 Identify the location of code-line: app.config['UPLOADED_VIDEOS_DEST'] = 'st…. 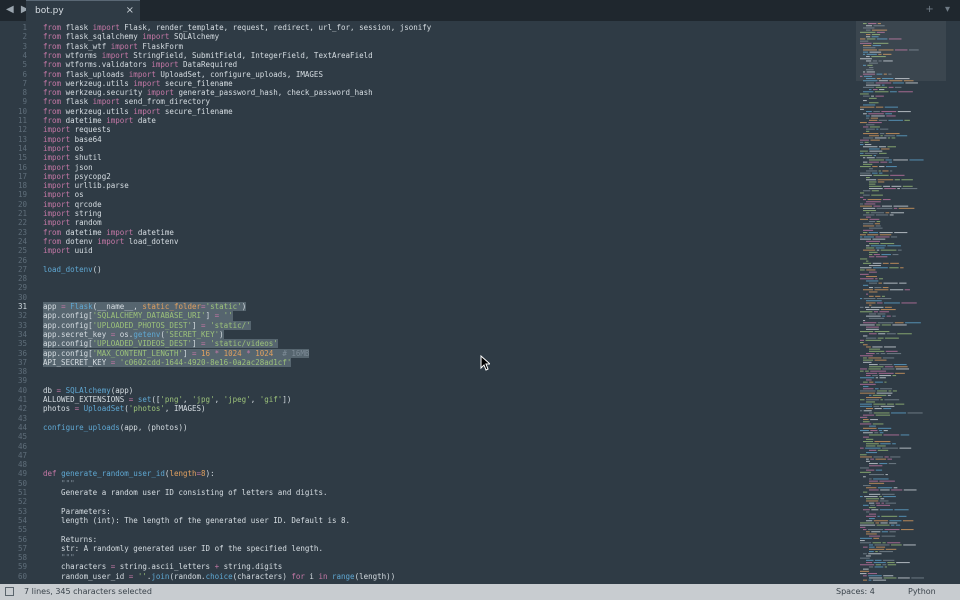
(160, 343).